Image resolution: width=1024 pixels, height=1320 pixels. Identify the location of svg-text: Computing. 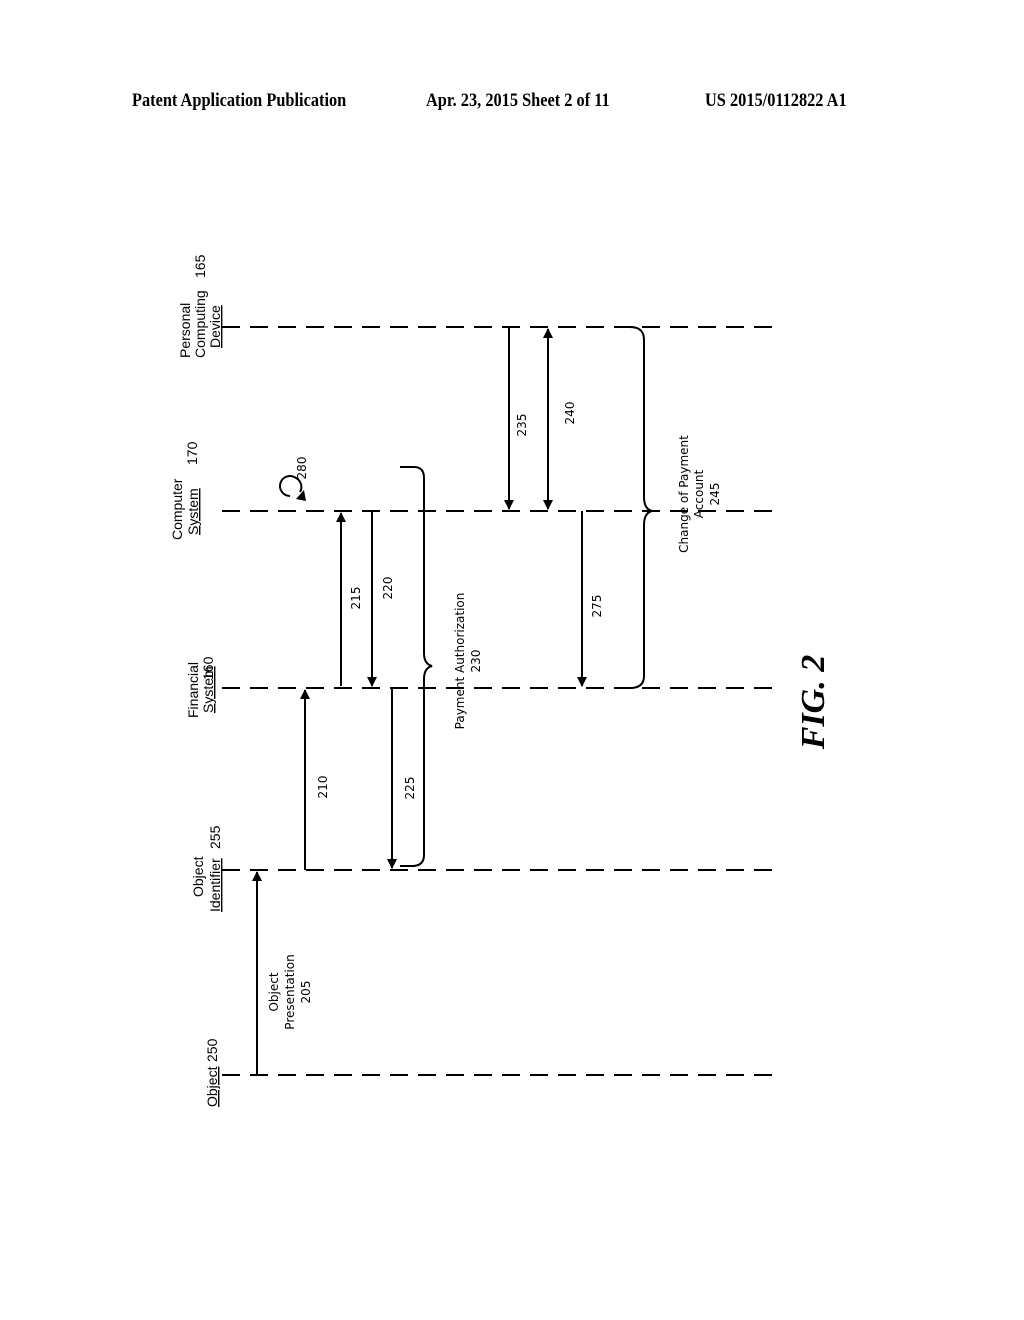
(200, 324).